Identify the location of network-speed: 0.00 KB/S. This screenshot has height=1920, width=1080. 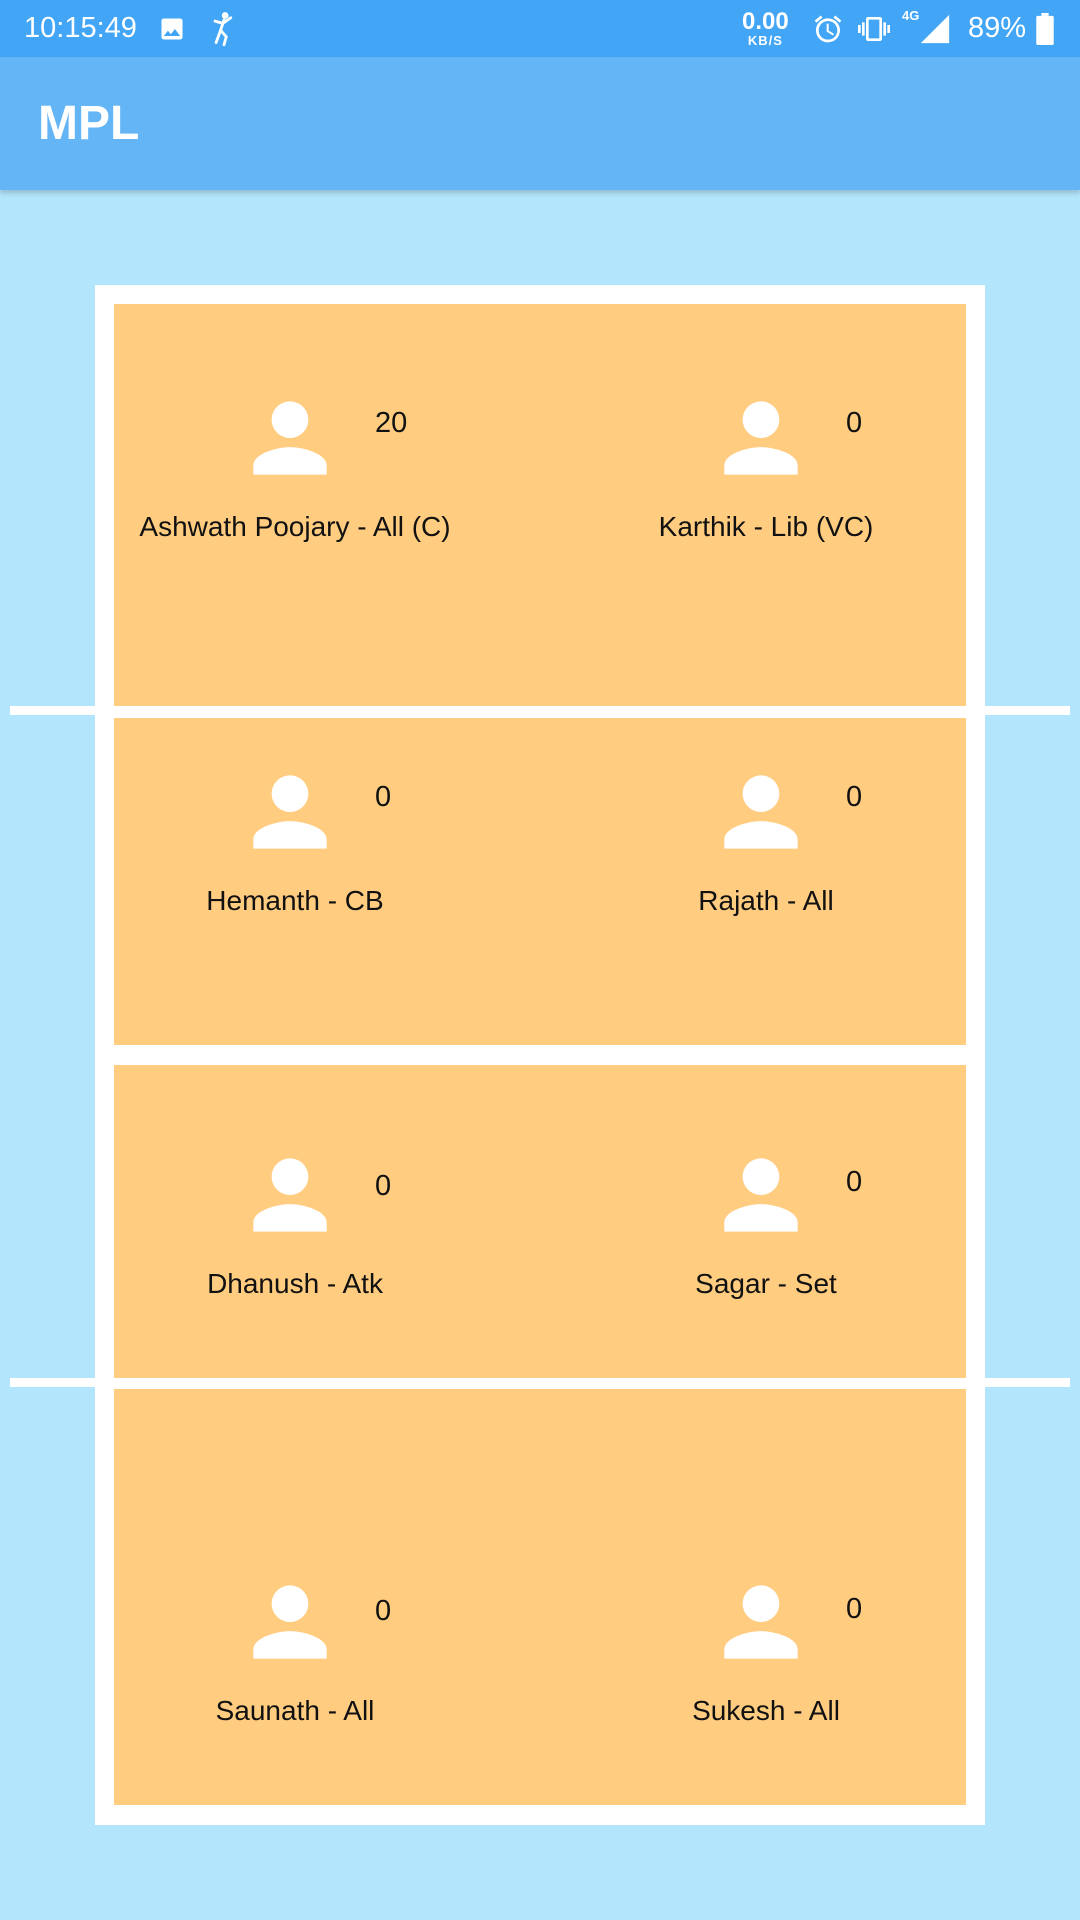
(765, 28).